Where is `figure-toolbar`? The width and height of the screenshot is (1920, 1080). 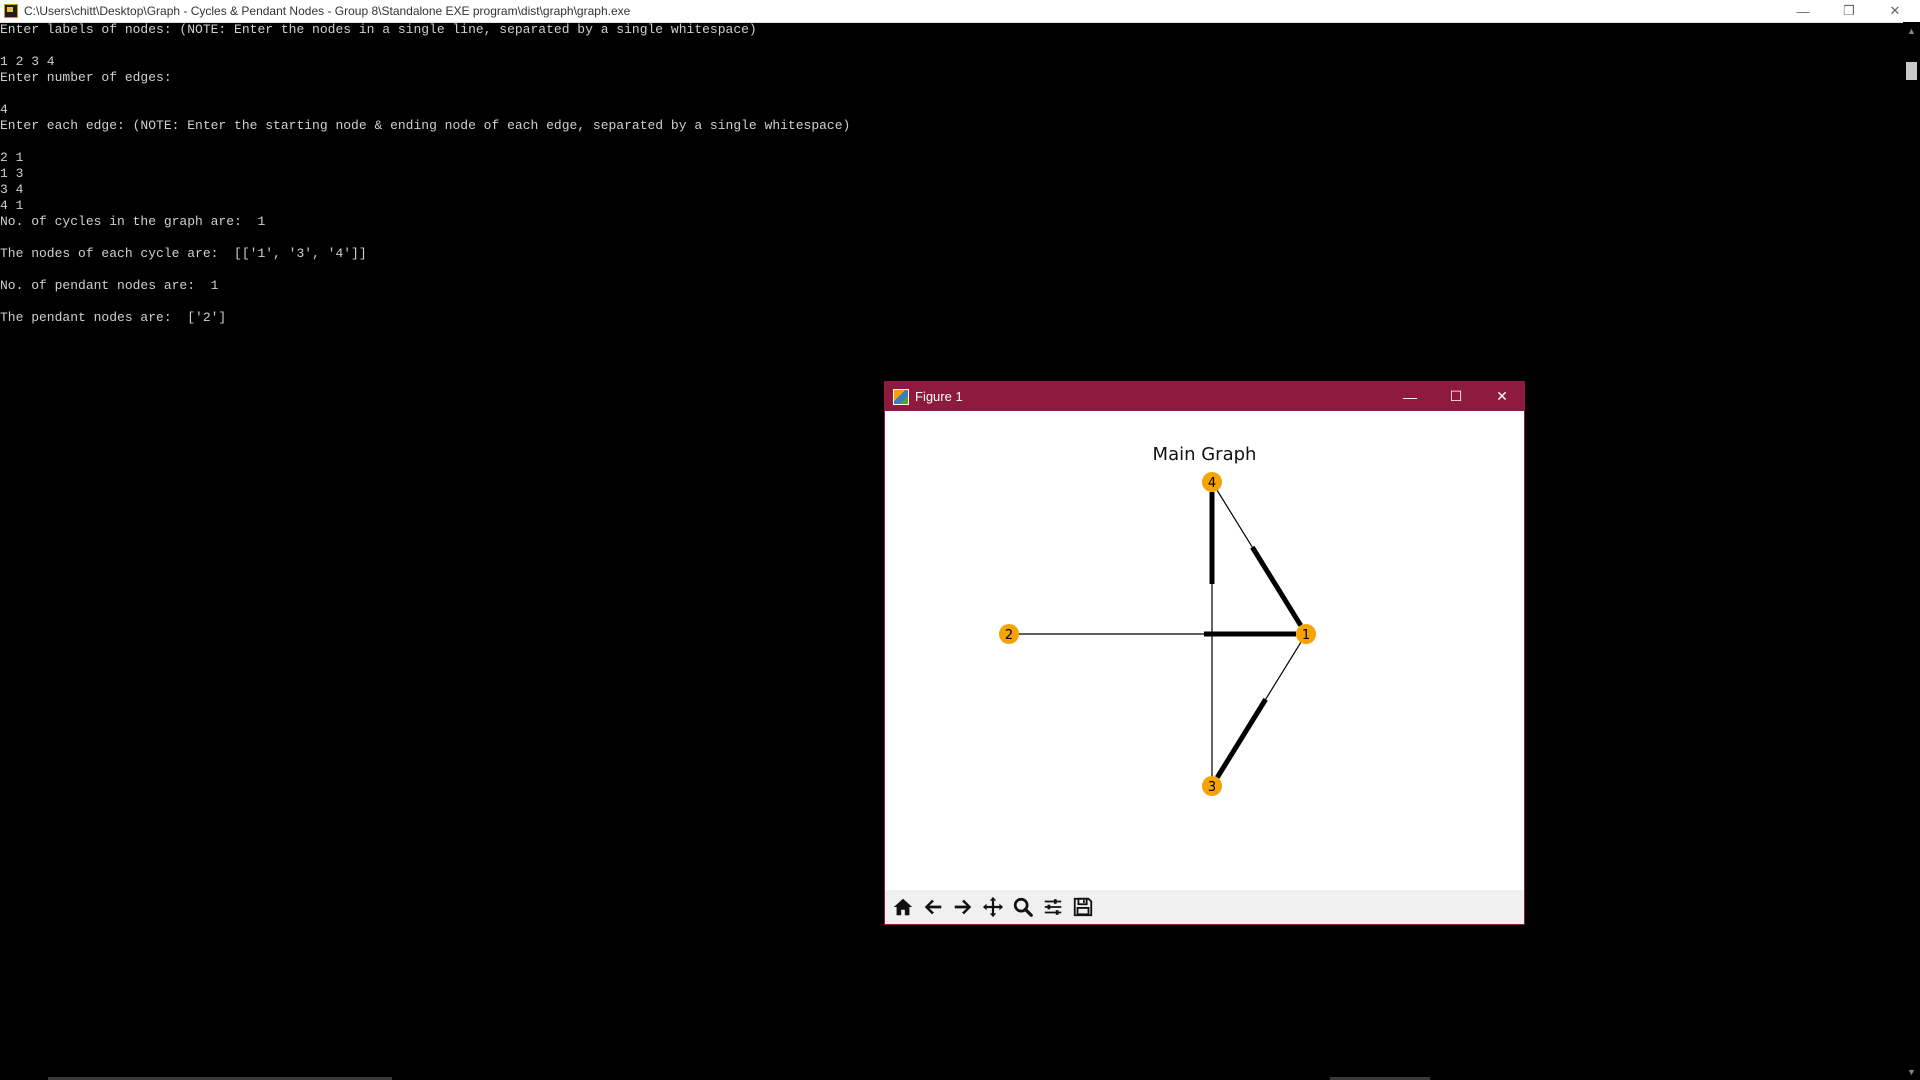
figure-toolbar is located at coordinates (1204, 907).